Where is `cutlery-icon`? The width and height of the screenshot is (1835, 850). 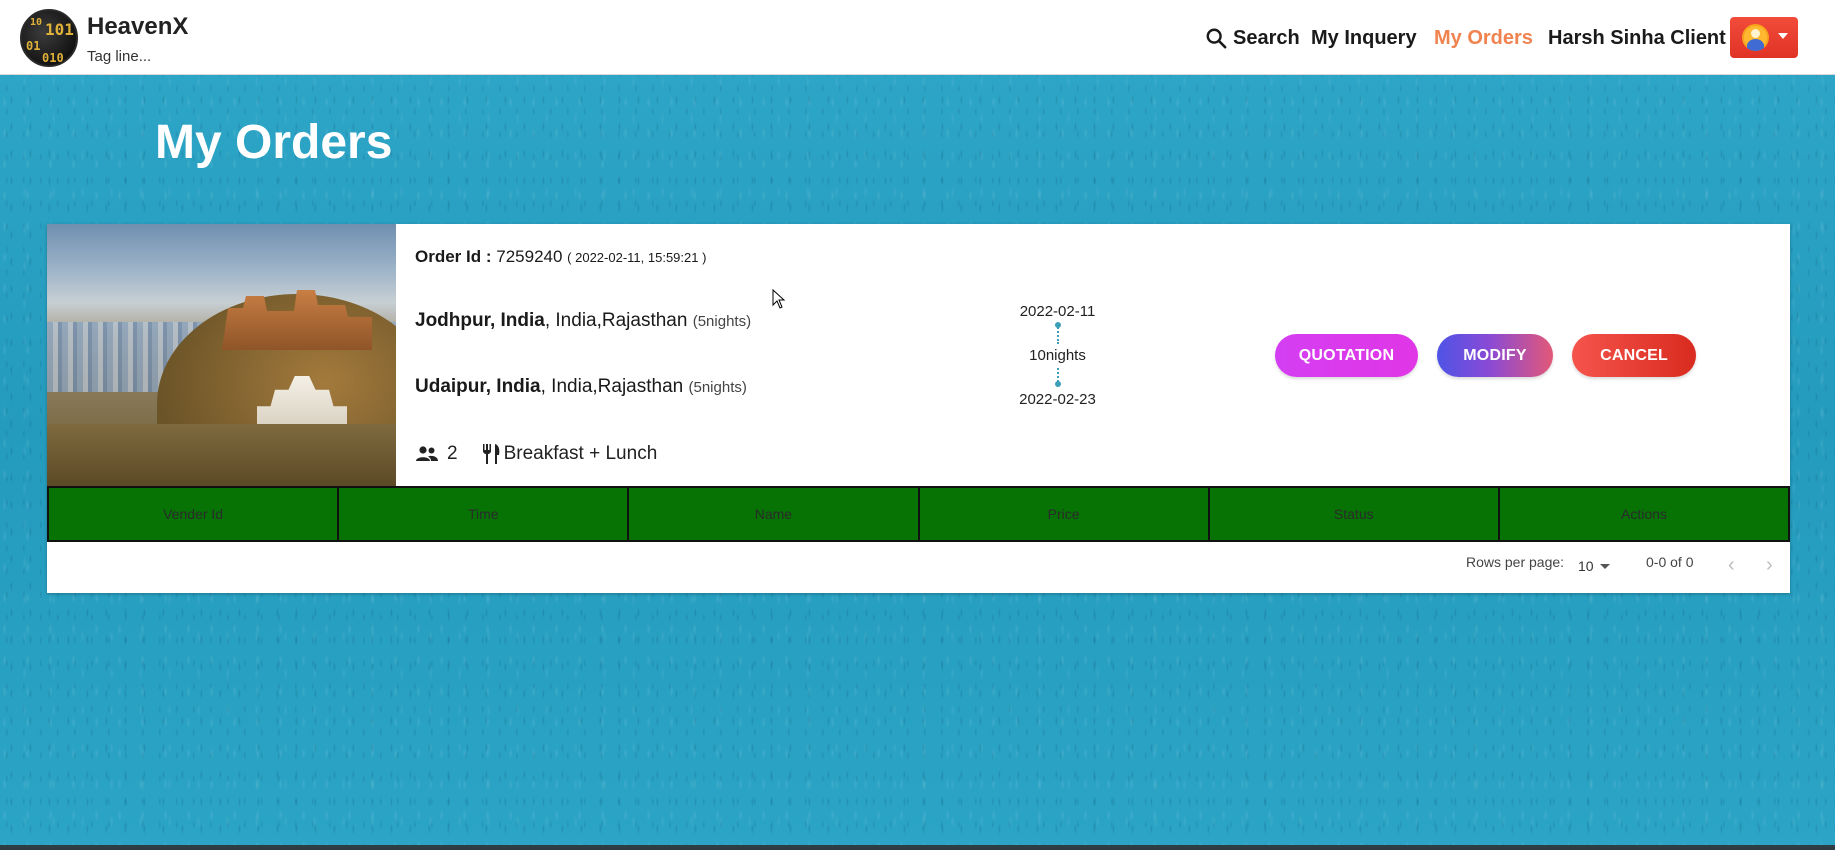
cutlery-icon is located at coordinates (490, 454).